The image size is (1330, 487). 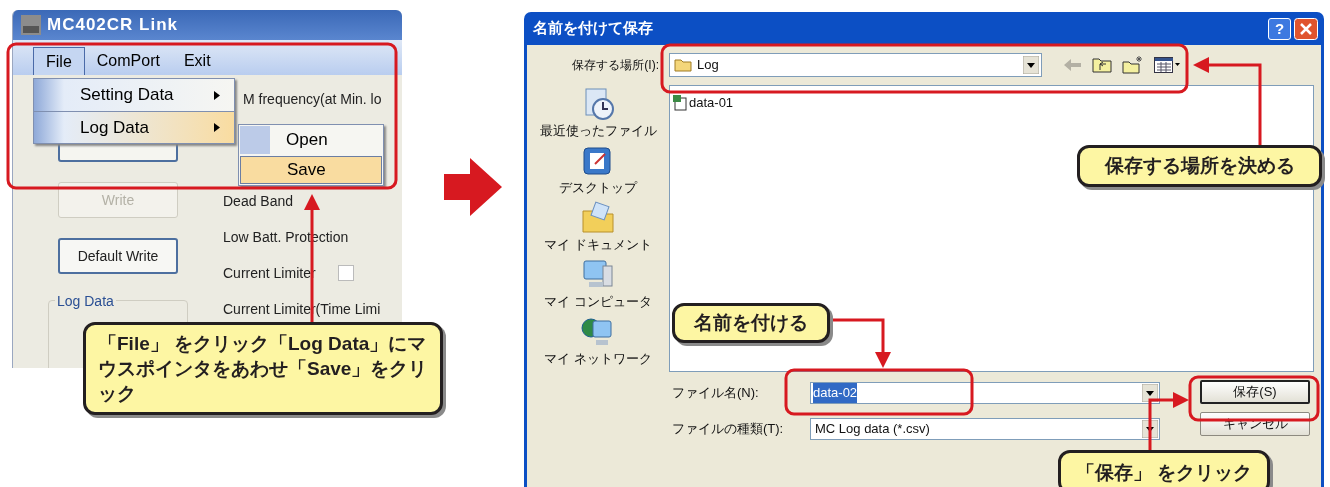 I want to click on place-label: 最近使ったファイル, so click(x=598, y=130).